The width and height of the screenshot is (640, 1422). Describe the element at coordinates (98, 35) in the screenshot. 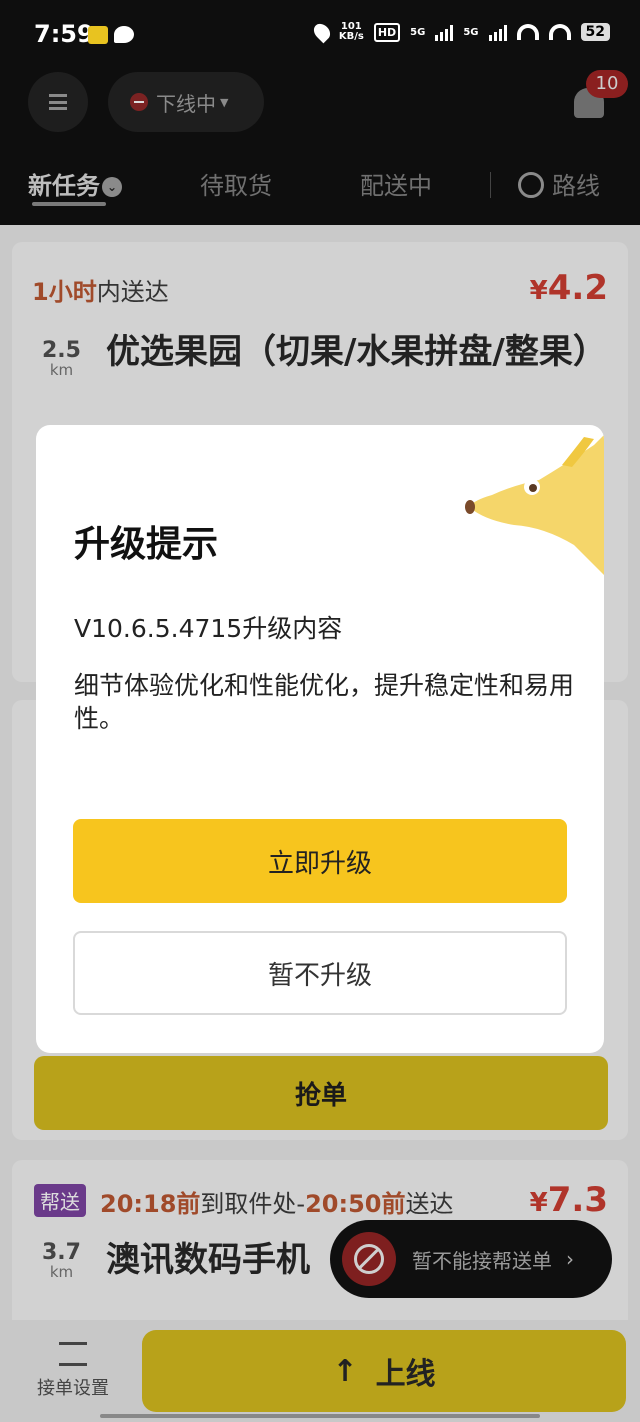

I see `app-notification-icon` at that location.